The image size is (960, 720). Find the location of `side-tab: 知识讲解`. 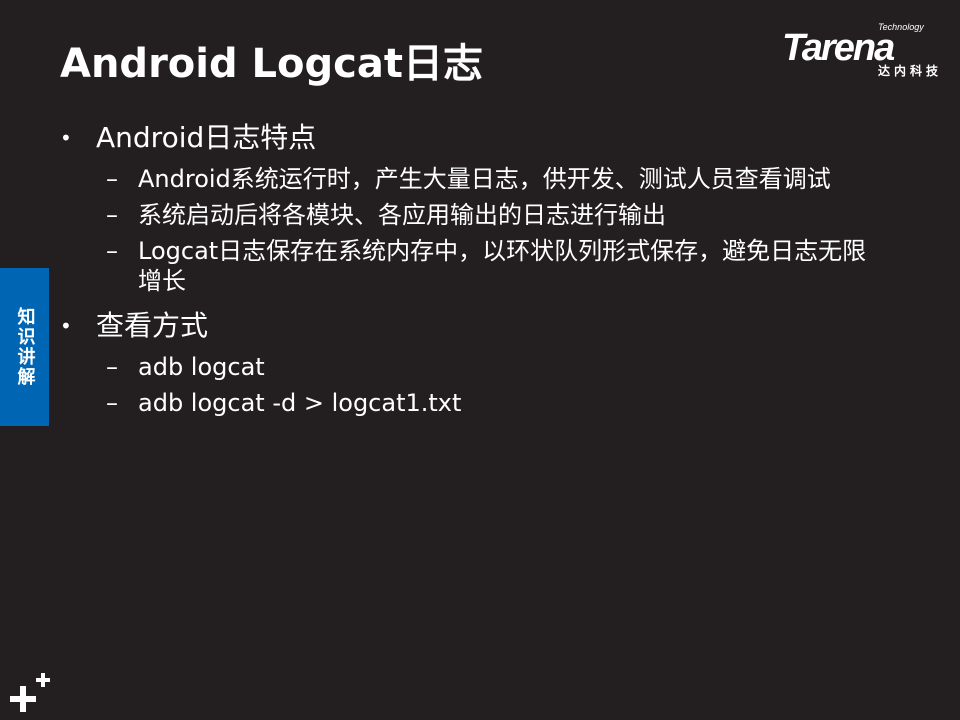

side-tab: 知识讲解 is located at coordinates (24, 347).